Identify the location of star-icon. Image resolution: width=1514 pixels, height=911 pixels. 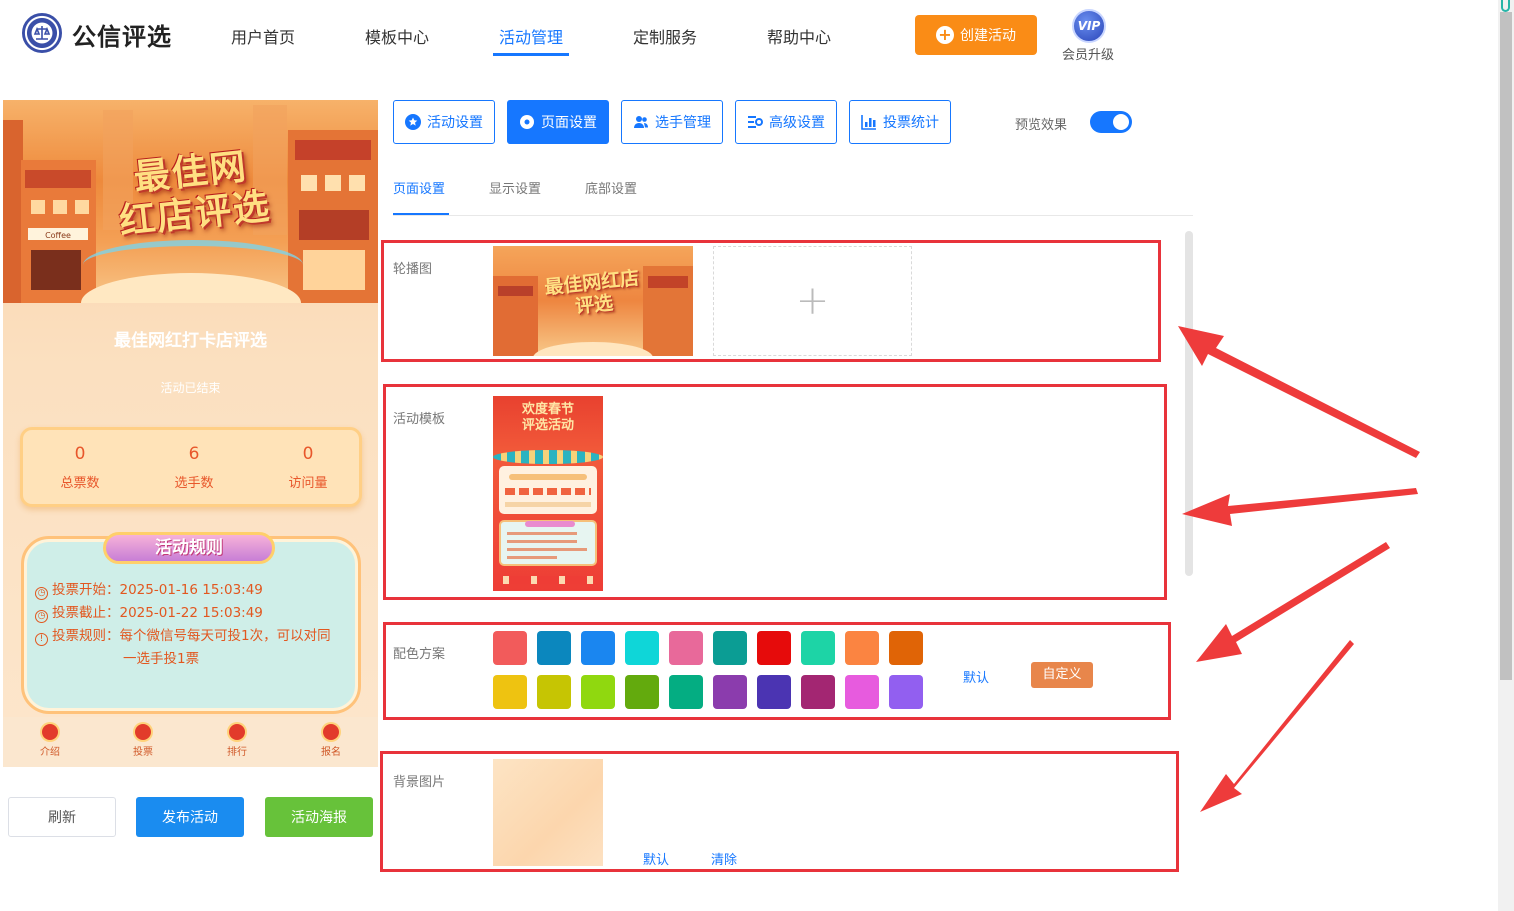
(413, 122).